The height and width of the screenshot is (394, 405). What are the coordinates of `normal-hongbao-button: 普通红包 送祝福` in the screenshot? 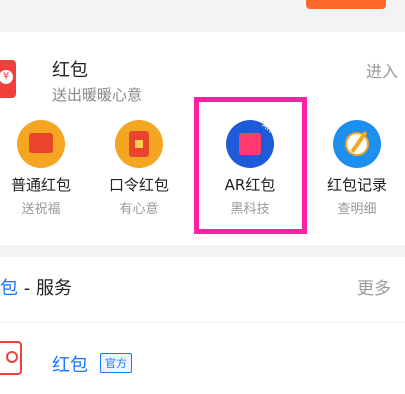 It's located at (45, 168).